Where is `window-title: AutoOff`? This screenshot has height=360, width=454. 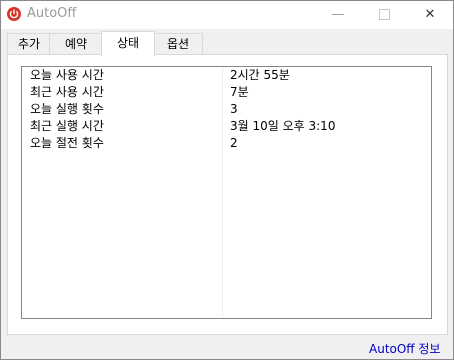
window-title: AutoOff is located at coordinates (52, 13).